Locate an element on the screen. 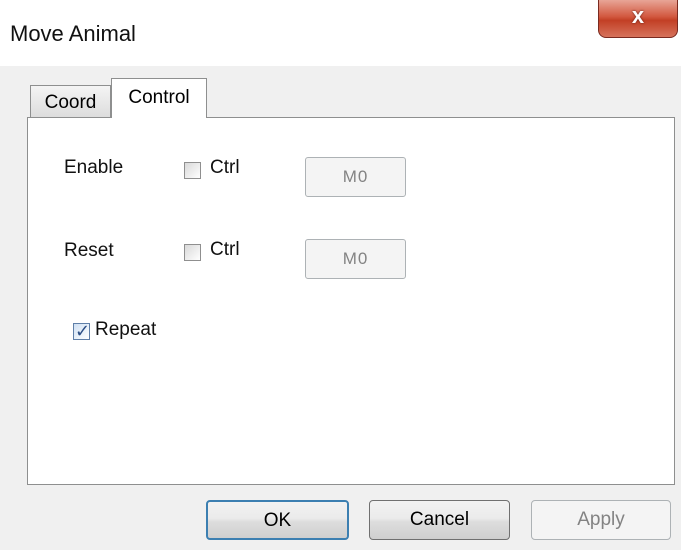 The width and height of the screenshot is (681, 550). enable-ctrl-label: Ctrl is located at coordinates (225, 168).